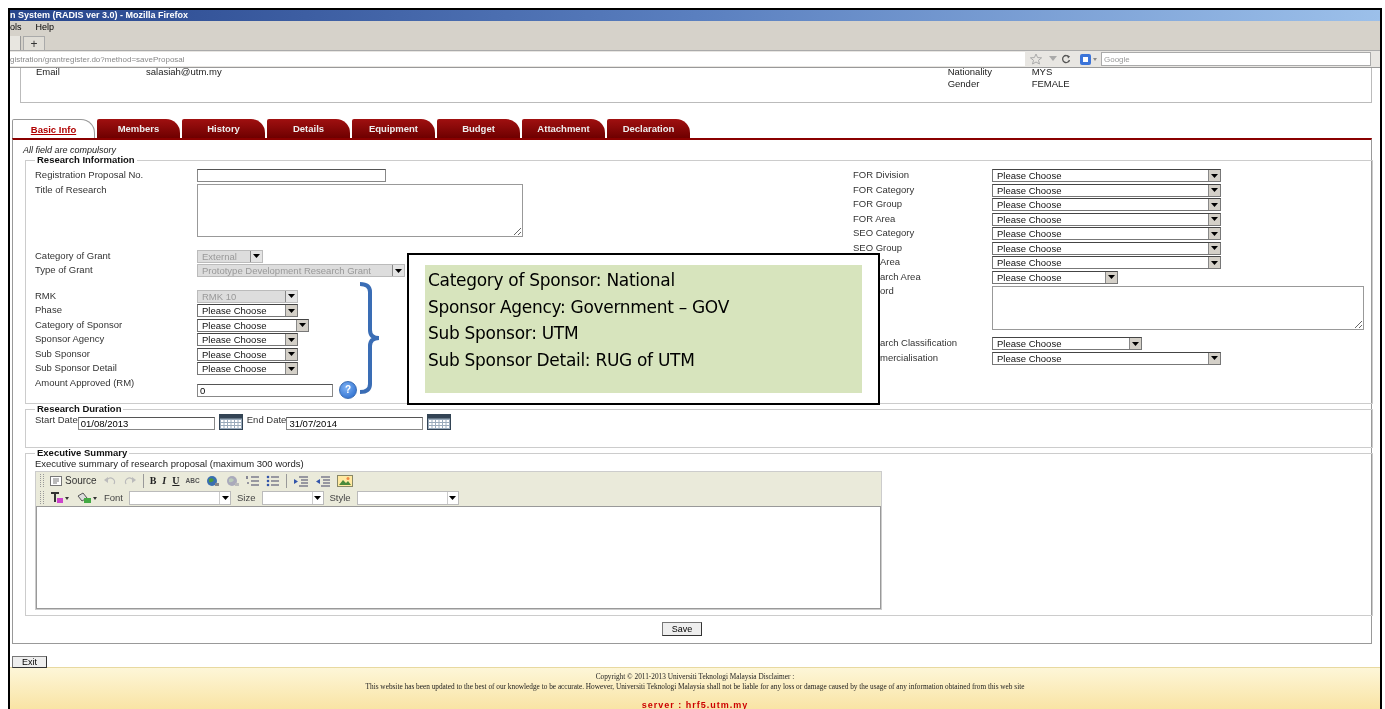  Describe the element at coordinates (291, 175) in the screenshot. I see `text-field` at that location.